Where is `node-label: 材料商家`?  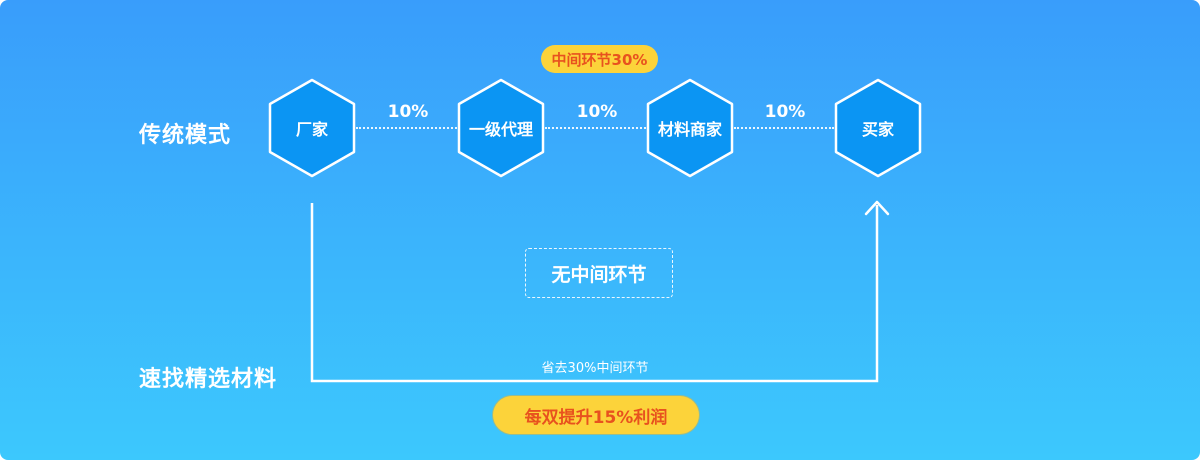 node-label: 材料商家 is located at coordinates (689, 129).